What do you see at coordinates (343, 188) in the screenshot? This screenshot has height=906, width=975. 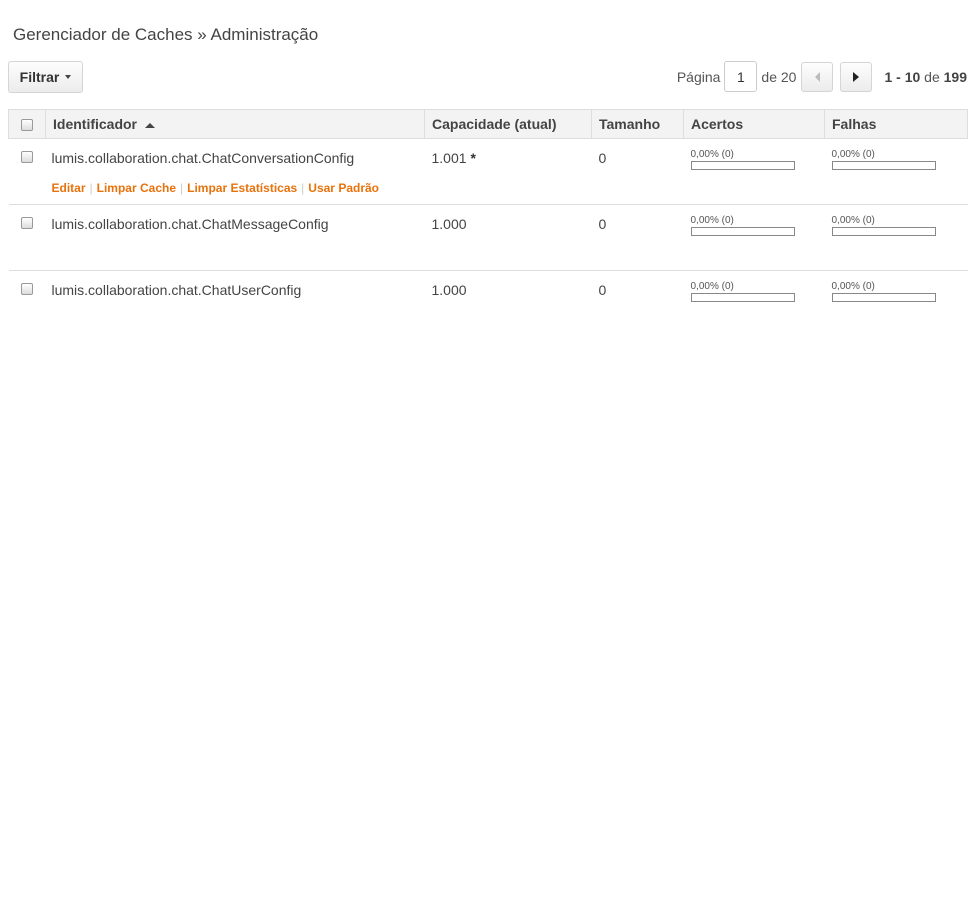 I see `use-default-link: Usar Padrão` at bounding box center [343, 188].